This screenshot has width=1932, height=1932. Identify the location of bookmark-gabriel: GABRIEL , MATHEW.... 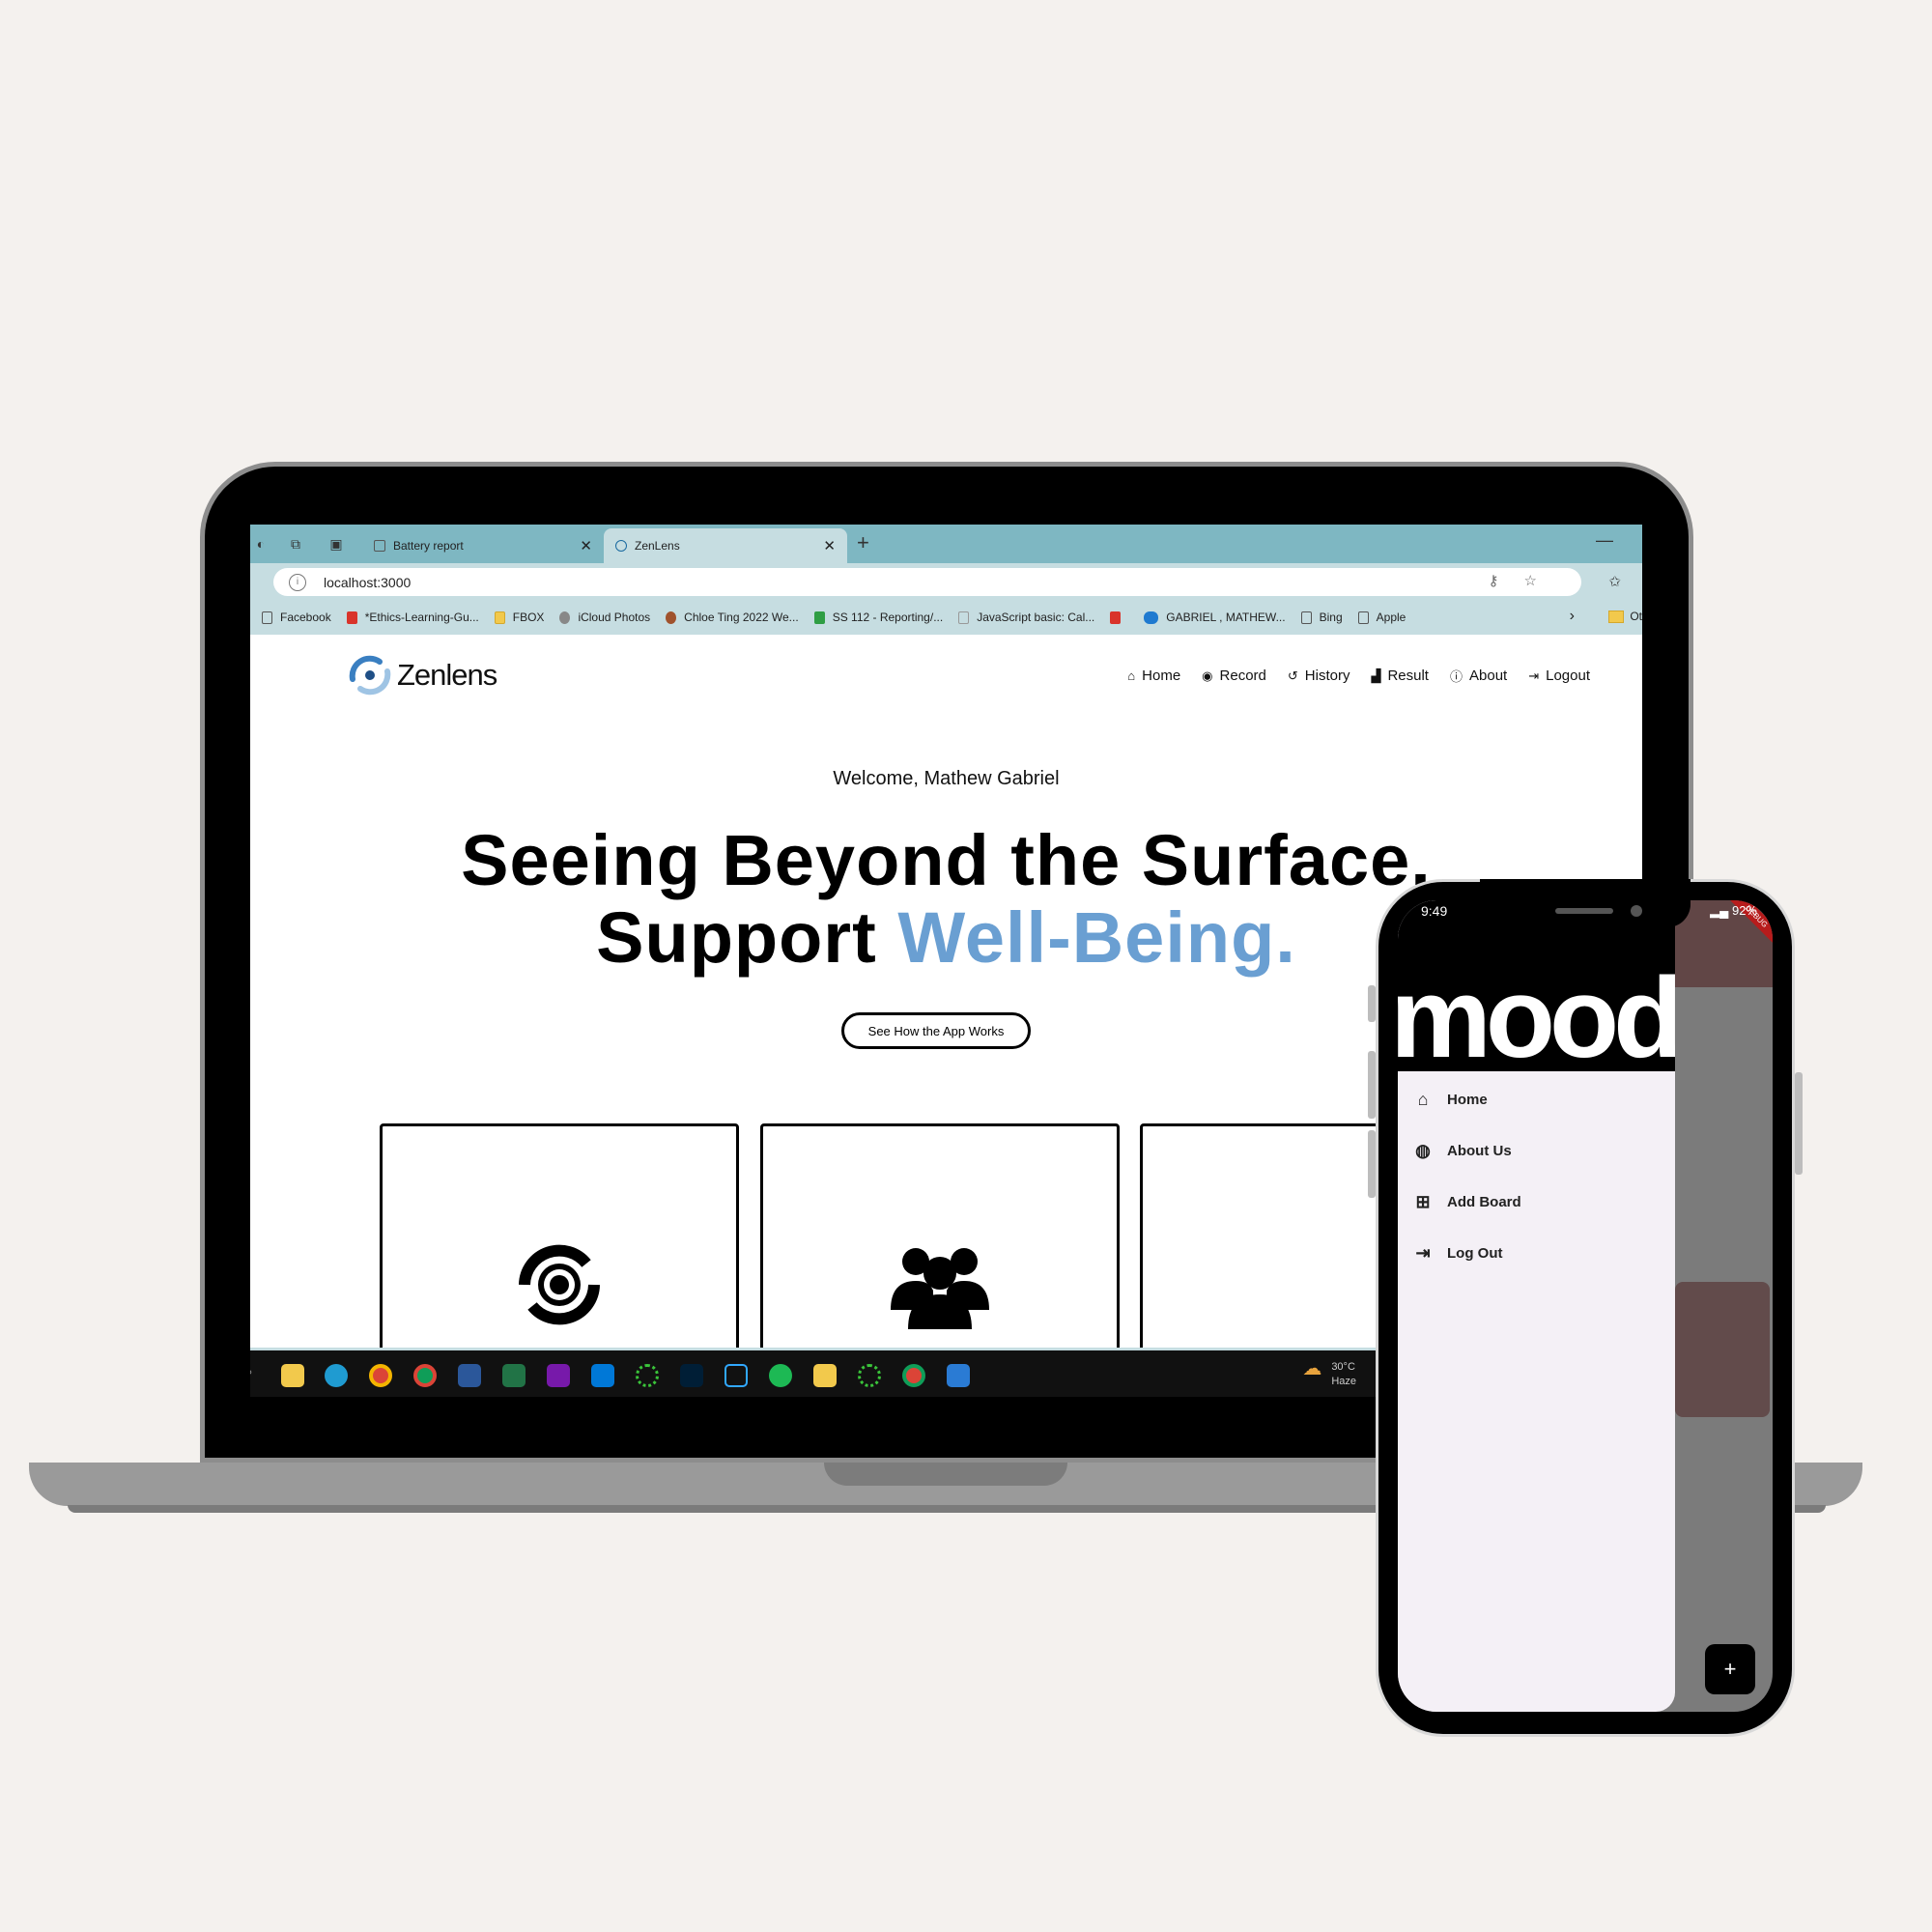
(1215, 617).